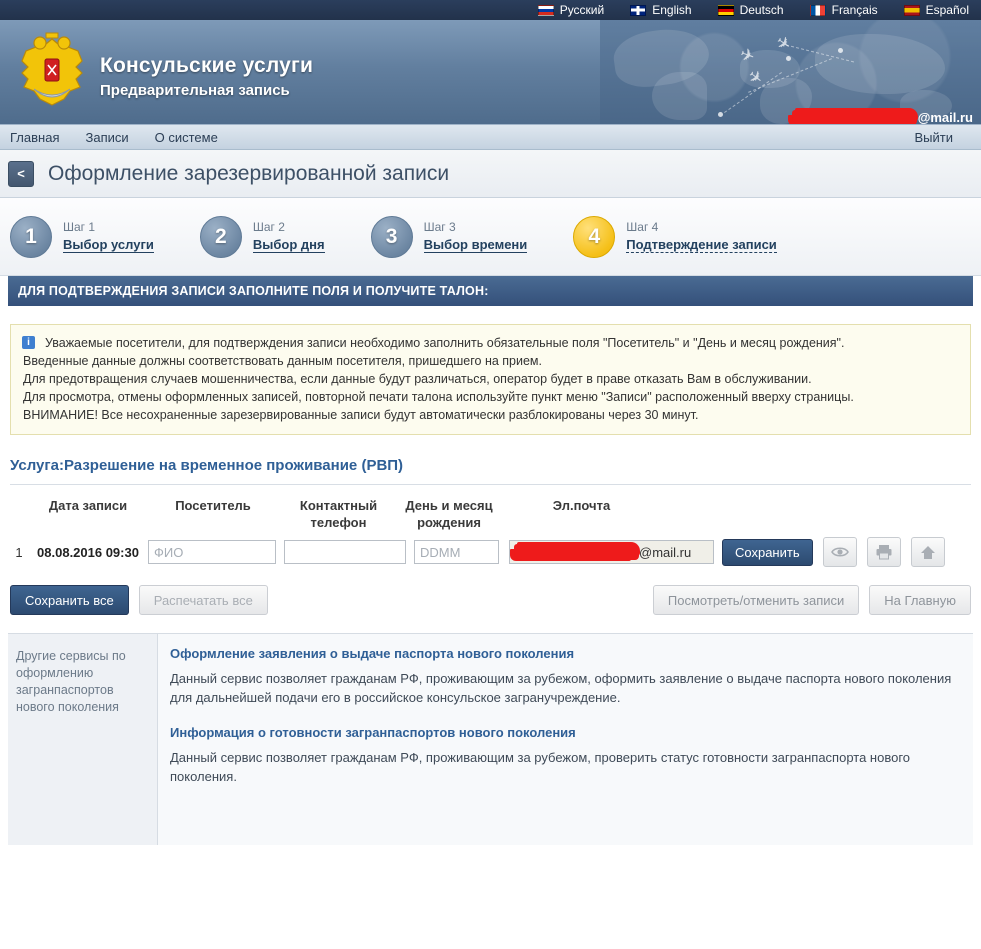  Describe the element at coordinates (203, 600) in the screenshot. I see `print-all-button: Распечатать все` at that location.